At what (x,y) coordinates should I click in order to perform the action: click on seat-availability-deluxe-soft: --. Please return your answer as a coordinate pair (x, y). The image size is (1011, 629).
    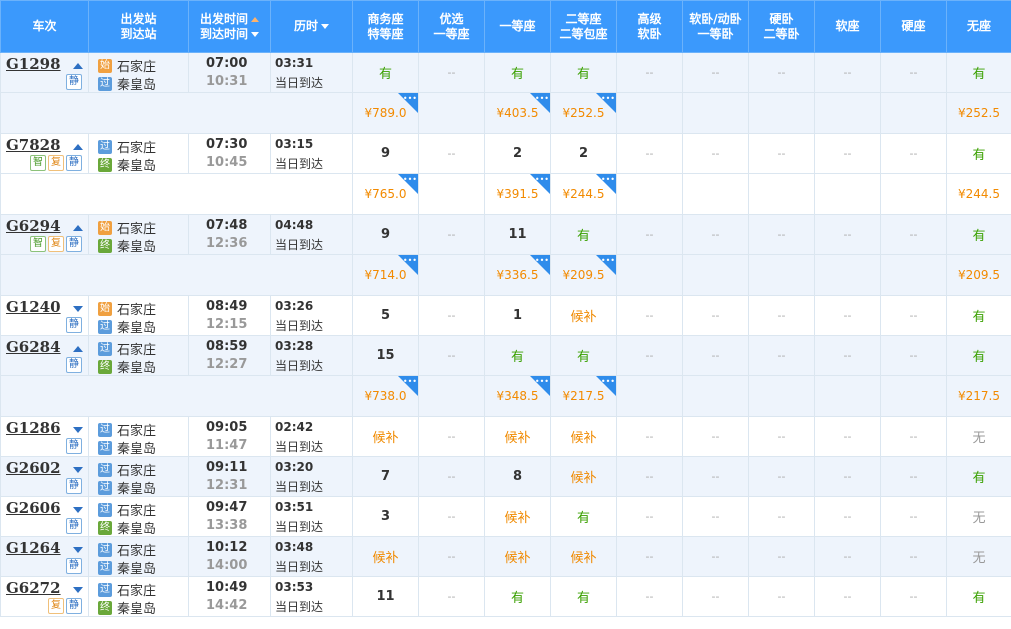
    Looking at the image, I should click on (649, 516).